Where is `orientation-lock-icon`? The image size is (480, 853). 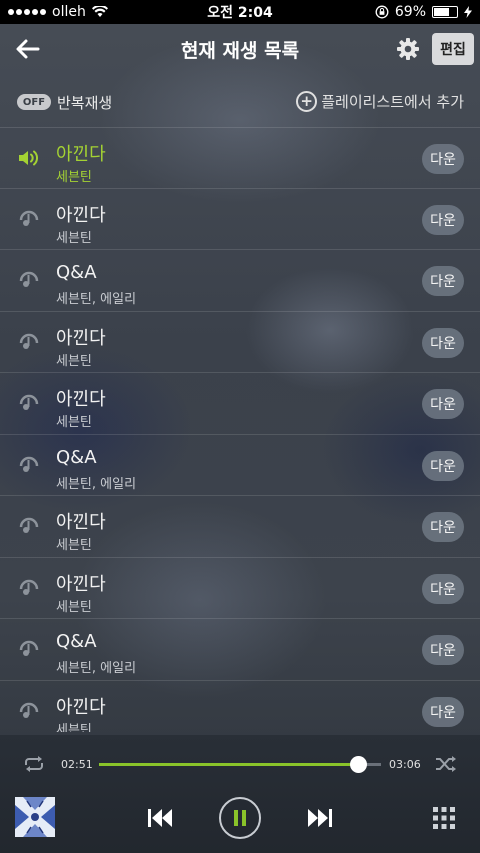 orientation-lock-icon is located at coordinates (382, 12).